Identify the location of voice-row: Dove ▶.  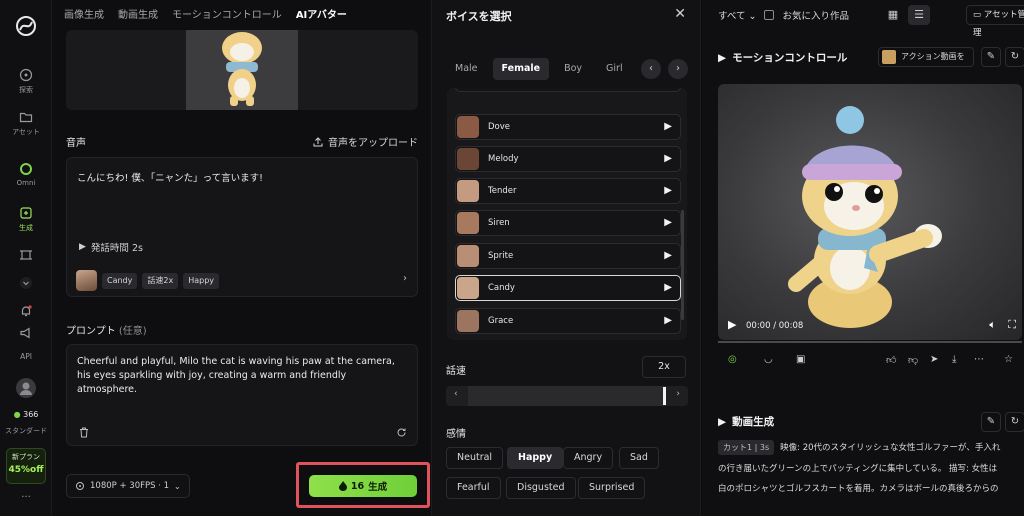
(568, 127).